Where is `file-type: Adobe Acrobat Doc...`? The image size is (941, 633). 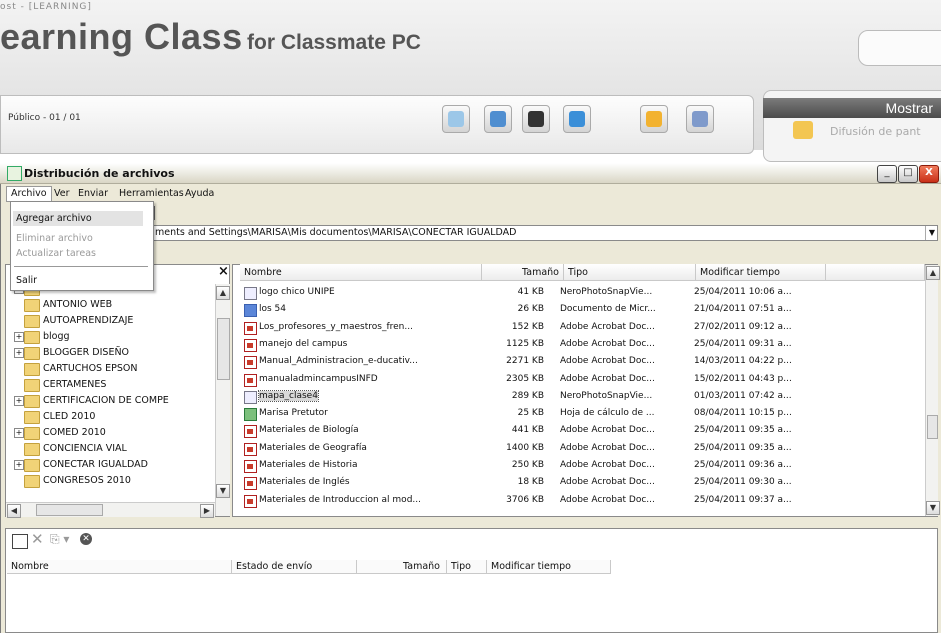 file-type: Adobe Acrobat Doc... is located at coordinates (607, 482).